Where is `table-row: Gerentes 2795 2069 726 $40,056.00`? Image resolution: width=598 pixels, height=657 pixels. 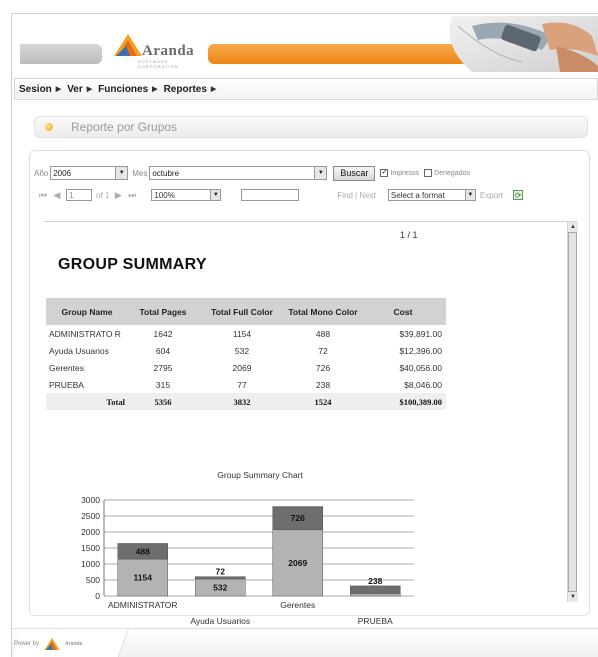
table-row: Gerentes 2795 2069 726 $40,056.00 is located at coordinates (246, 367).